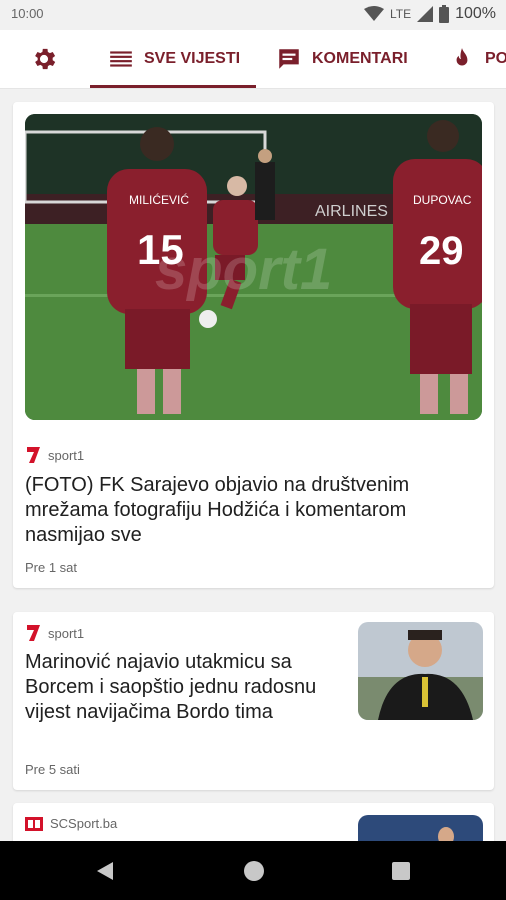  I want to click on svg-text: DUPOVAC, so click(442, 200).